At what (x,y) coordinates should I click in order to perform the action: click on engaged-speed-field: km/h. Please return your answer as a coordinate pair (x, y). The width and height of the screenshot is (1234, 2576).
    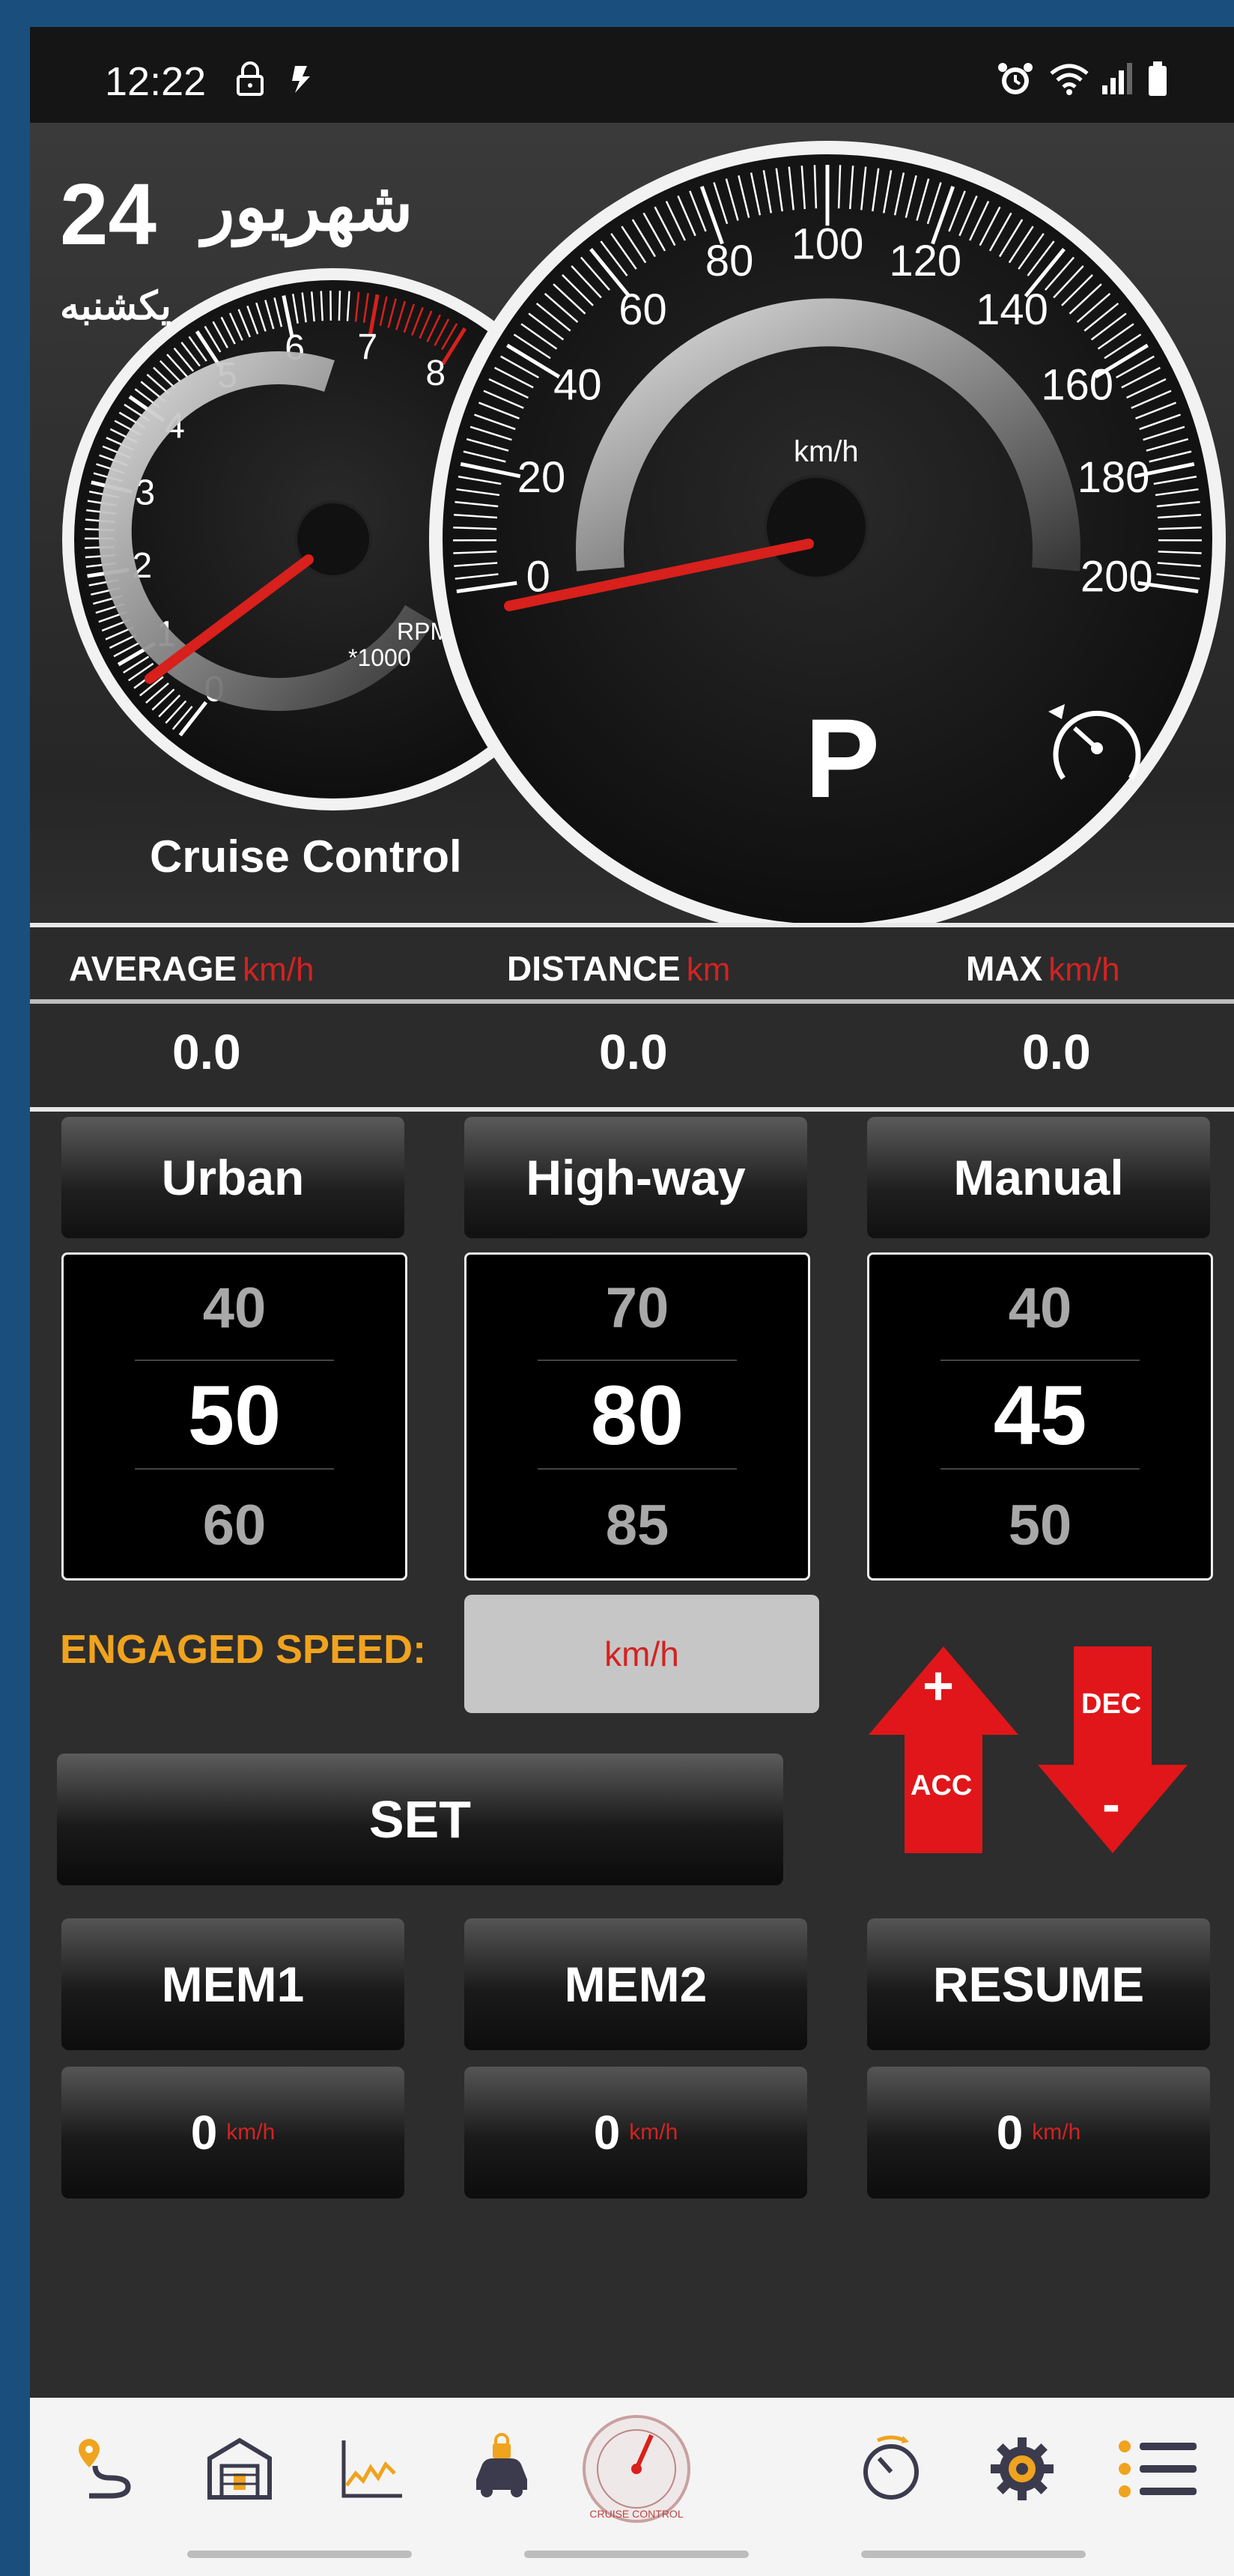
    Looking at the image, I should click on (641, 1654).